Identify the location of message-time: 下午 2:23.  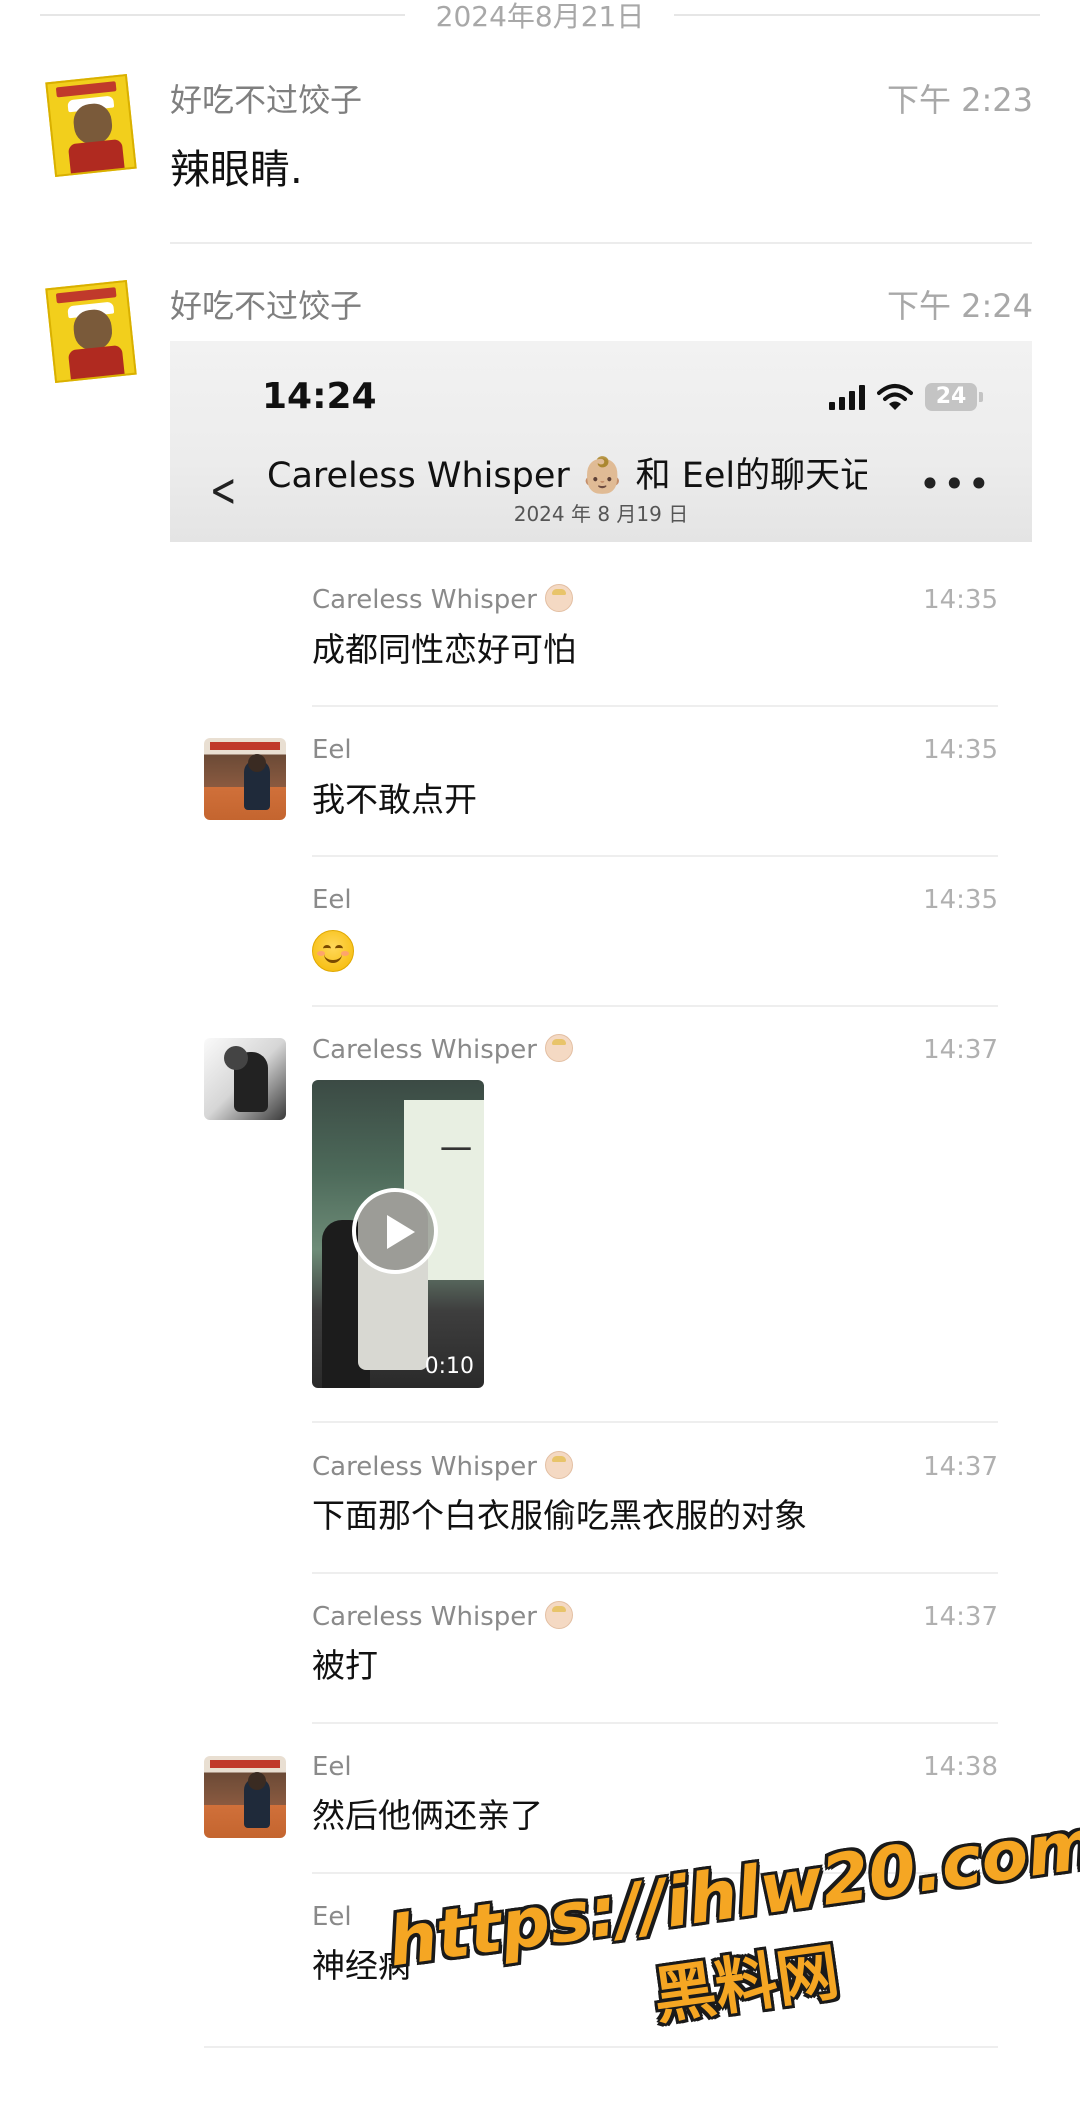
(959, 100).